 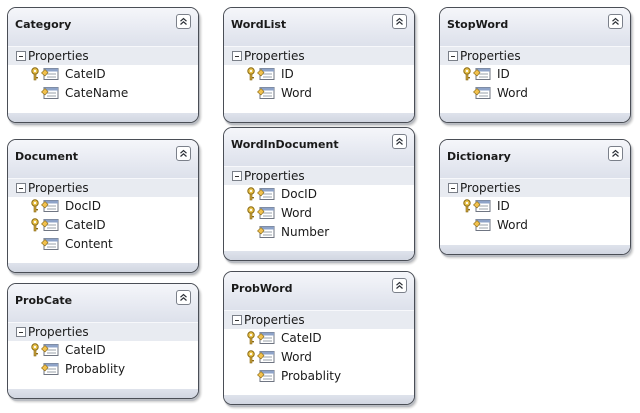 I want to click on property-name: Content, so click(x=89, y=244).